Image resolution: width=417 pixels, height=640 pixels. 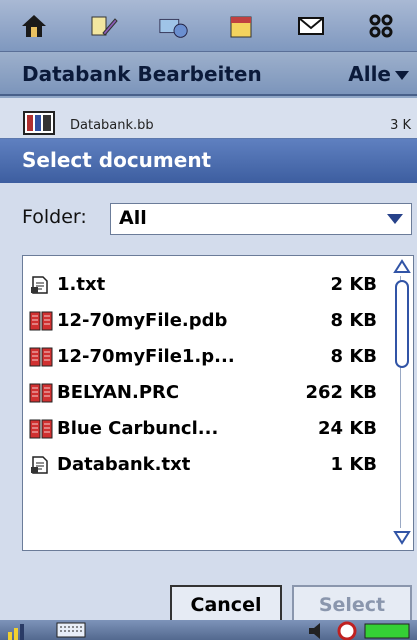 I want to click on list-item: 1.txt 2 KB, so click(x=208, y=286).